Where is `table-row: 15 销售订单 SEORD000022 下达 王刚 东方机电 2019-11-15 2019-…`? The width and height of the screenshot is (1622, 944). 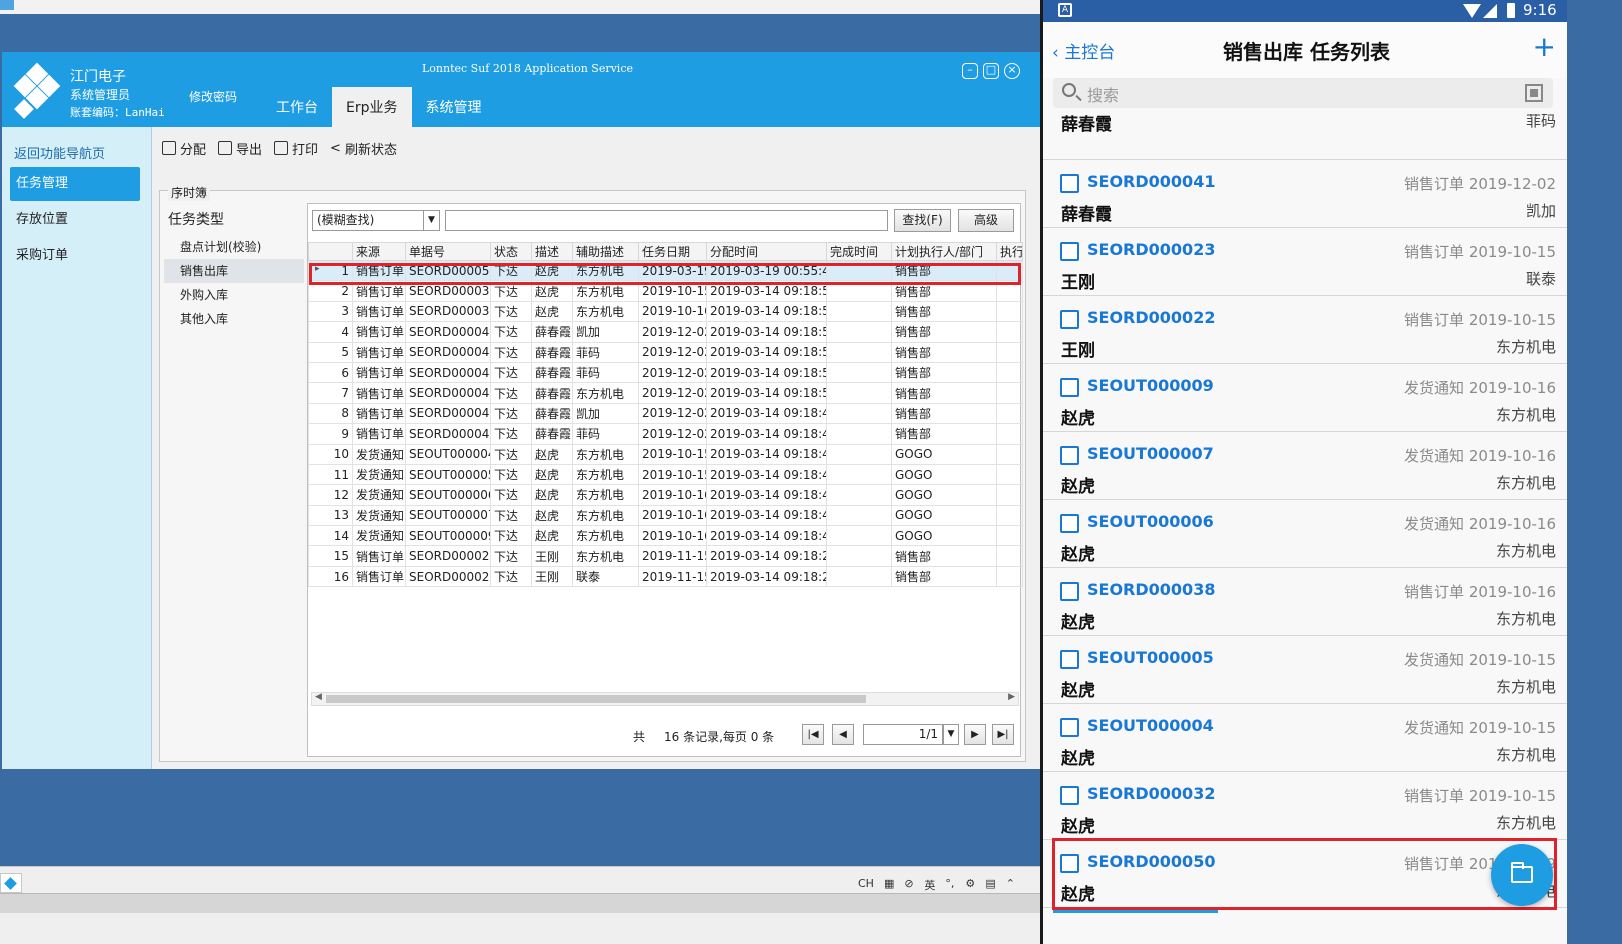
table-row: 15 销售订单 SEORD000022 下达 王刚 东方机电 2019-11-15 2019-… is located at coordinates (665, 556).